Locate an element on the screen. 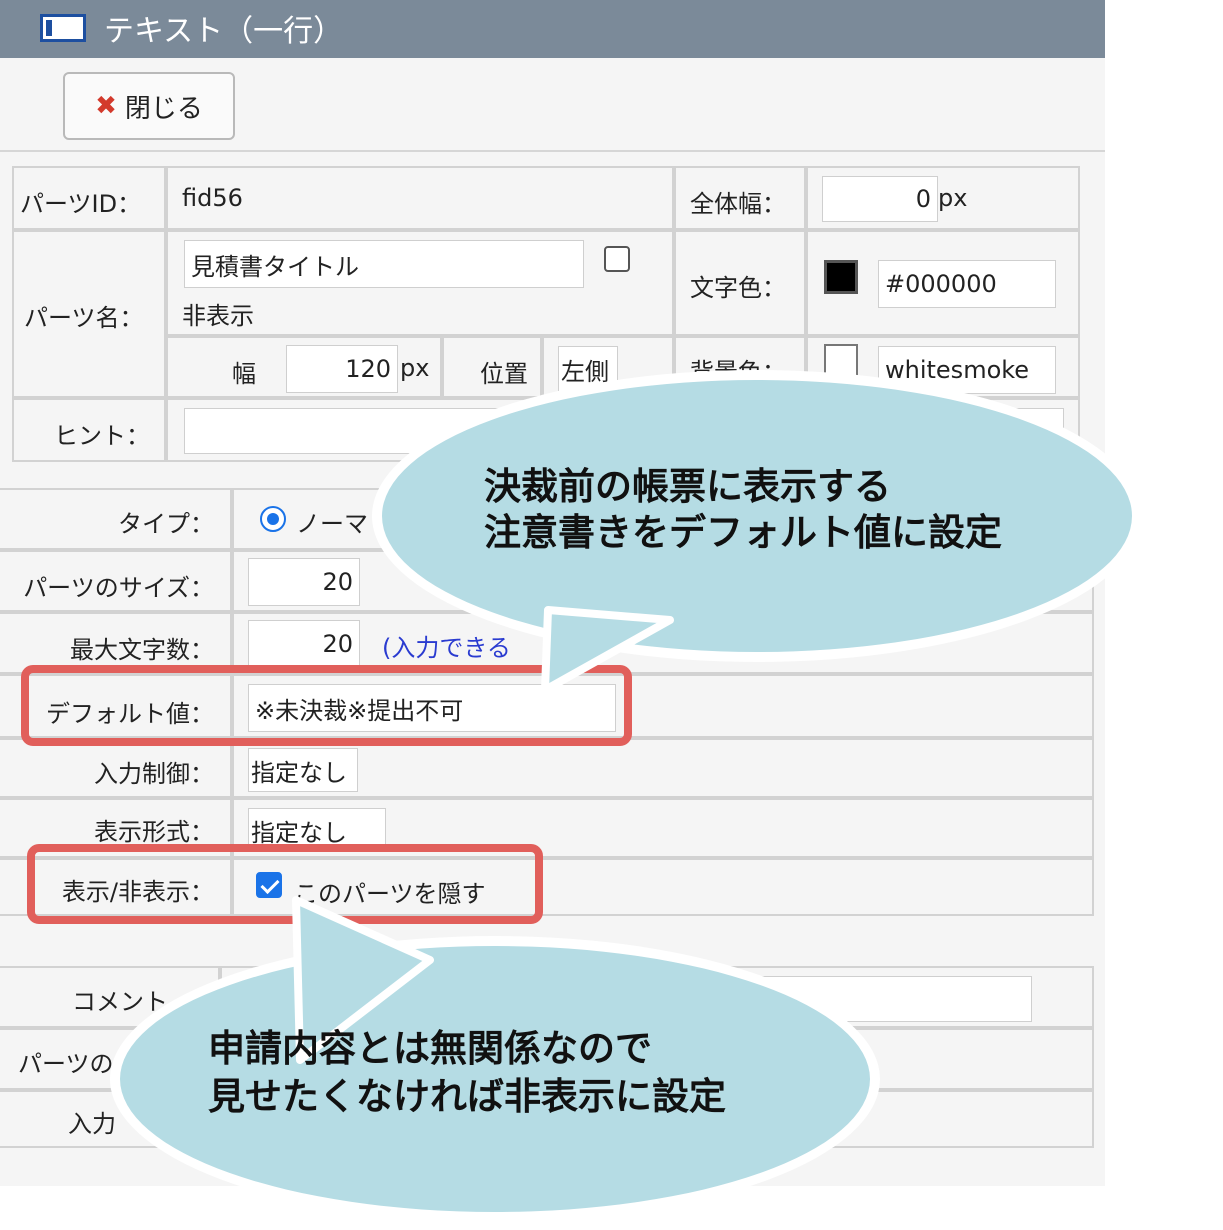  top-callout-line-1: 決裁前の帳票に表示する is located at coordinates (687, 486).